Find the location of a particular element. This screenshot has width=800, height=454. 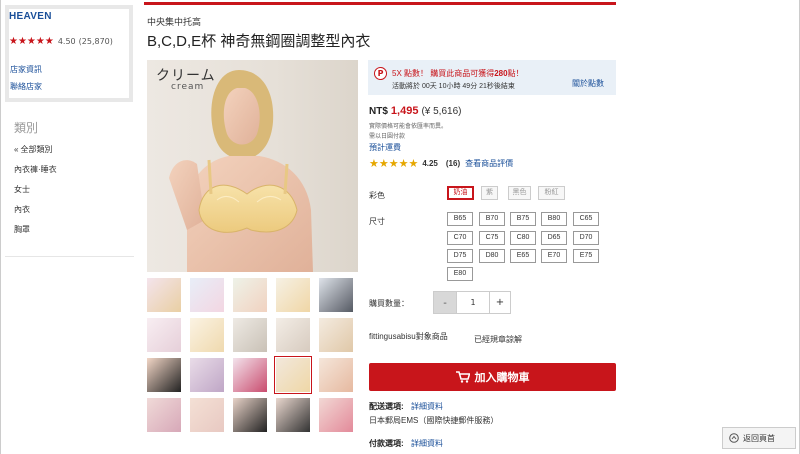

quantity-decrease-button: - is located at coordinates (445, 302).